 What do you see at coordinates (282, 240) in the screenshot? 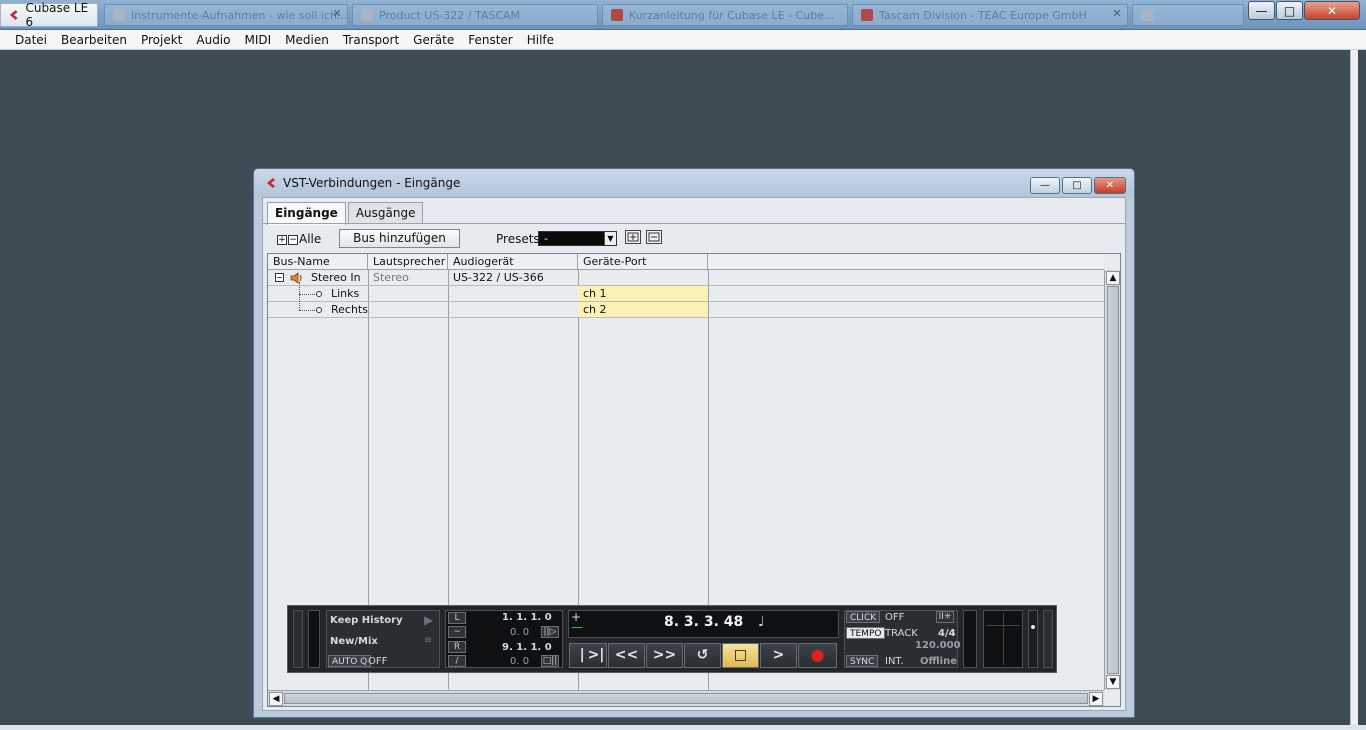
I see `expand-all-button: +` at bounding box center [282, 240].